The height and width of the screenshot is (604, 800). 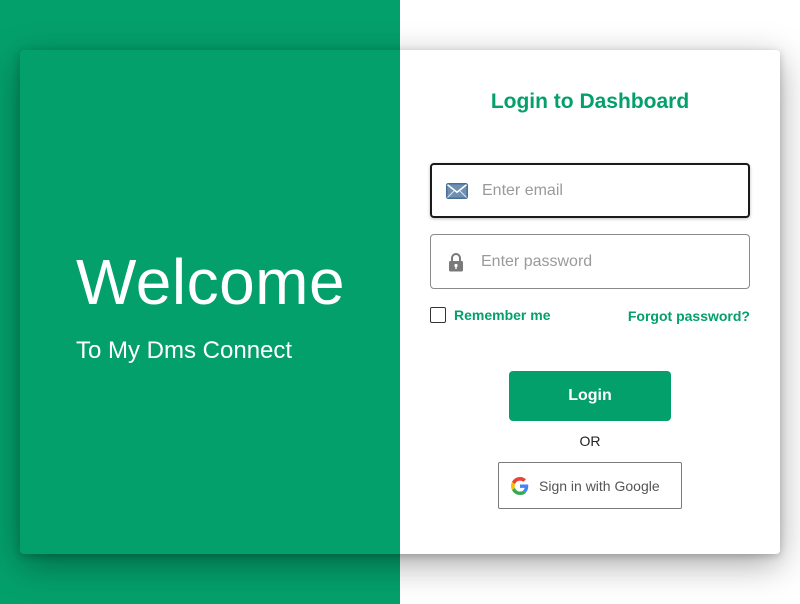 What do you see at coordinates (457, 190) in the screenshot?
I see `envelope-icon` at bounding box center [457, 190].